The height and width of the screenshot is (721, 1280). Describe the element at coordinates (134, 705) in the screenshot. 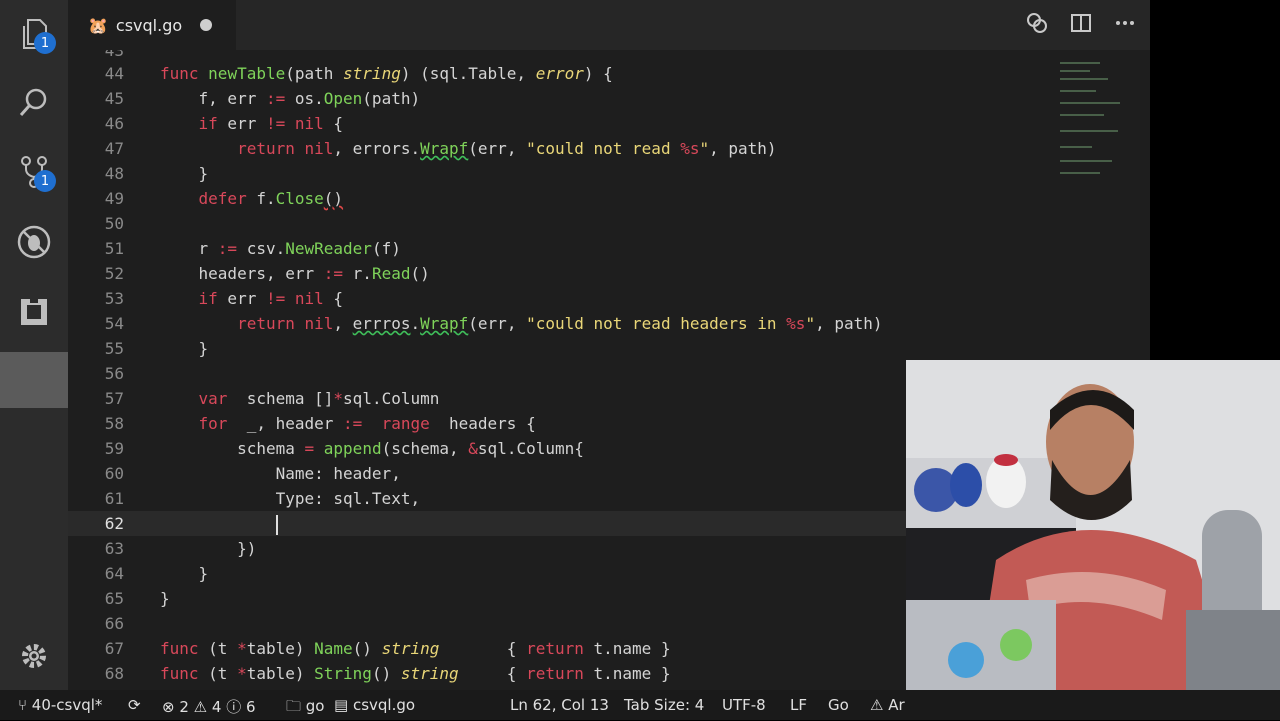

I see `sync-icon: ⟳` at that location.